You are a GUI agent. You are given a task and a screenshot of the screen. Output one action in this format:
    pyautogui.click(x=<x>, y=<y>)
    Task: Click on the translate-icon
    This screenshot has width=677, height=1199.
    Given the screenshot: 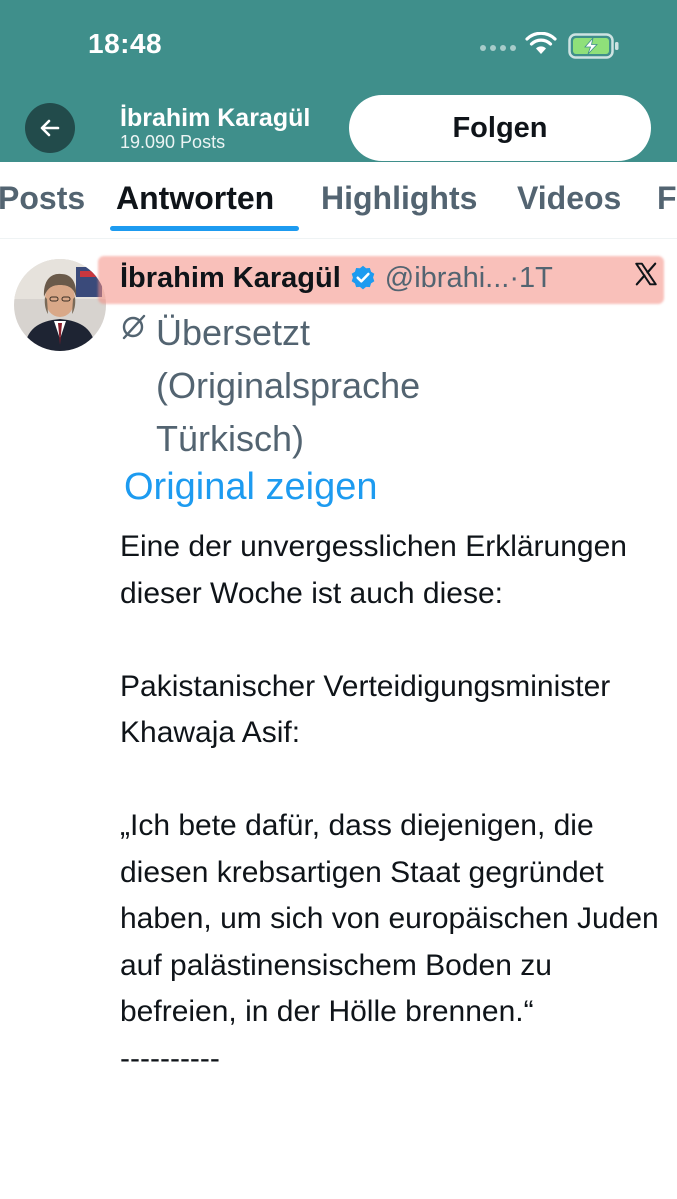 What is the action you would take?
    pyautogui.click(x=134, y=327)
    